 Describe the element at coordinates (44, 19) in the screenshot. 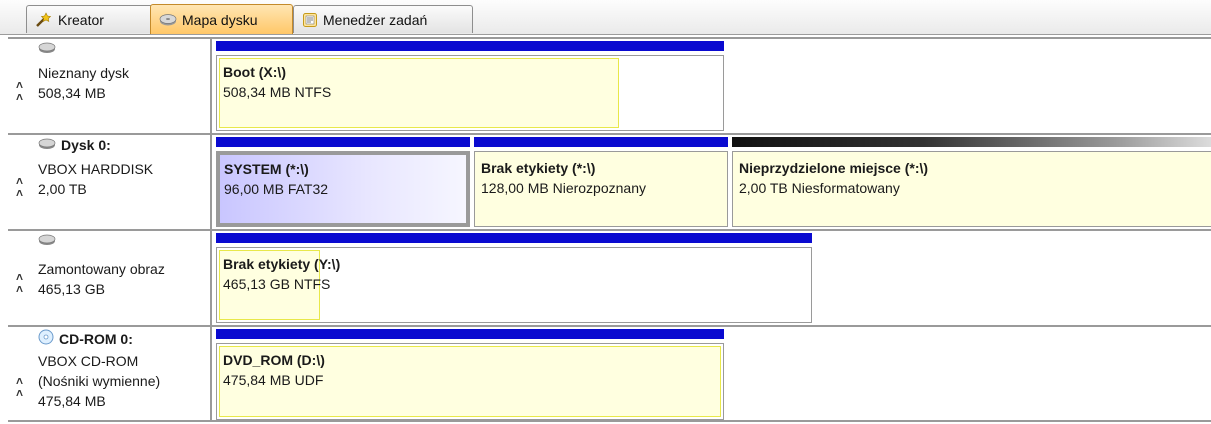

I see `wizard-icon` at that location.